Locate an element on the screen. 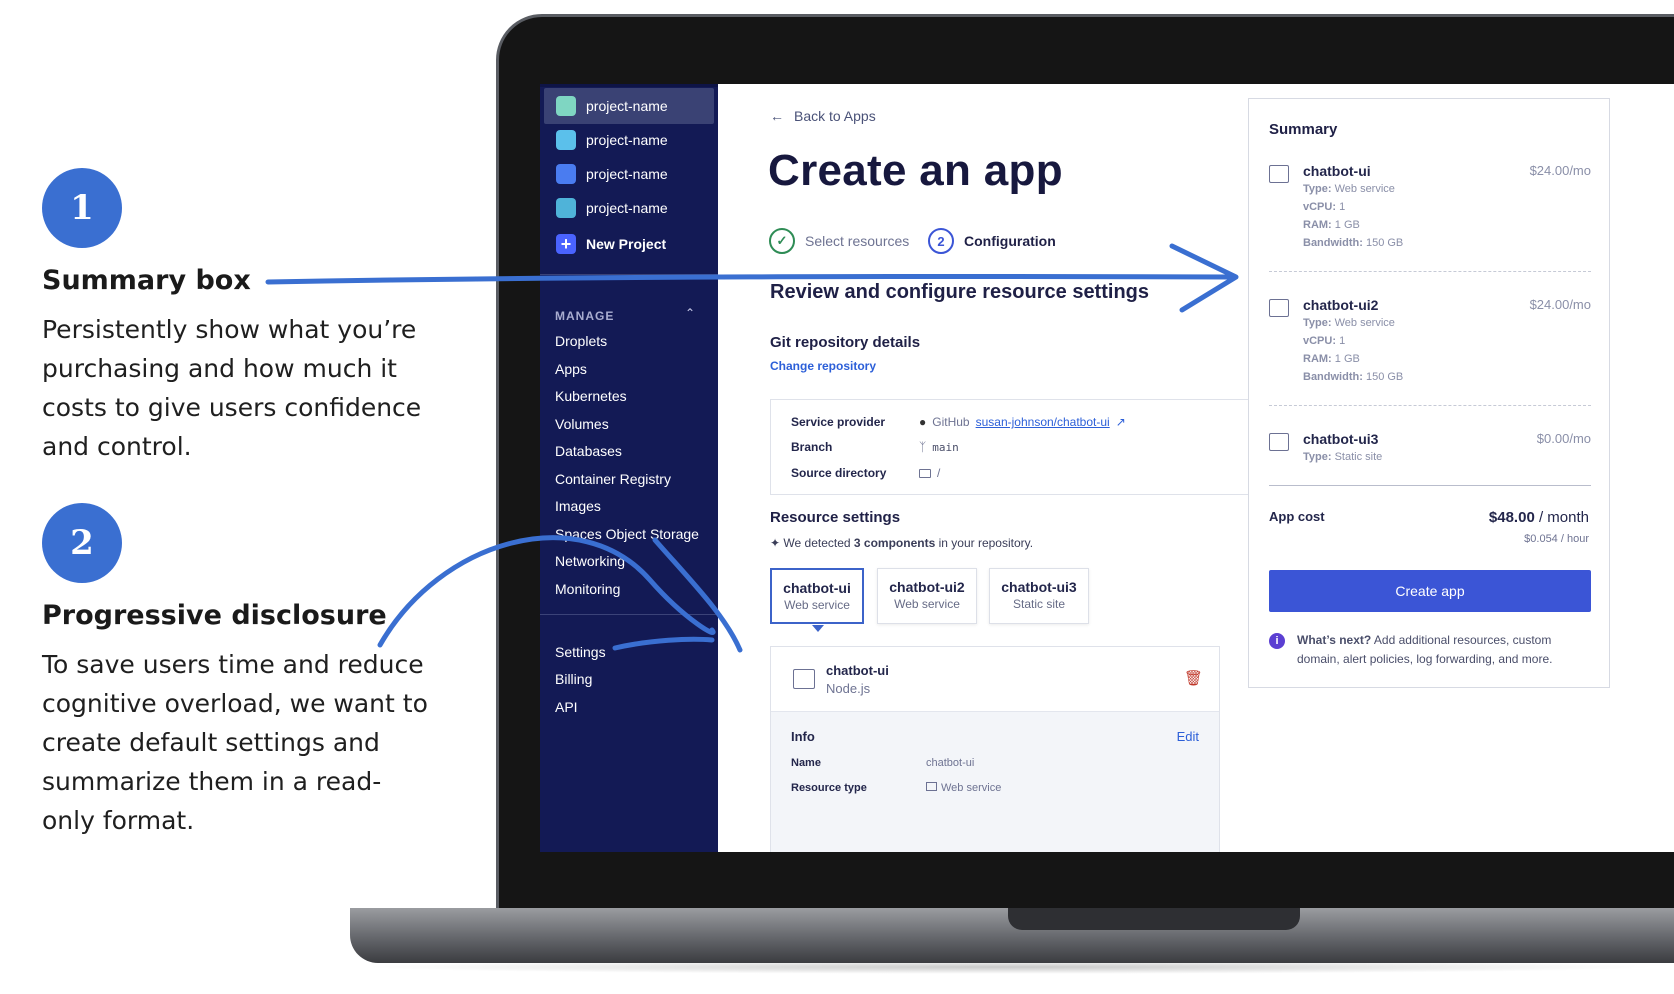 The image size is (1674, 994). step-label: Select resources is located at coordinates (857, 241).